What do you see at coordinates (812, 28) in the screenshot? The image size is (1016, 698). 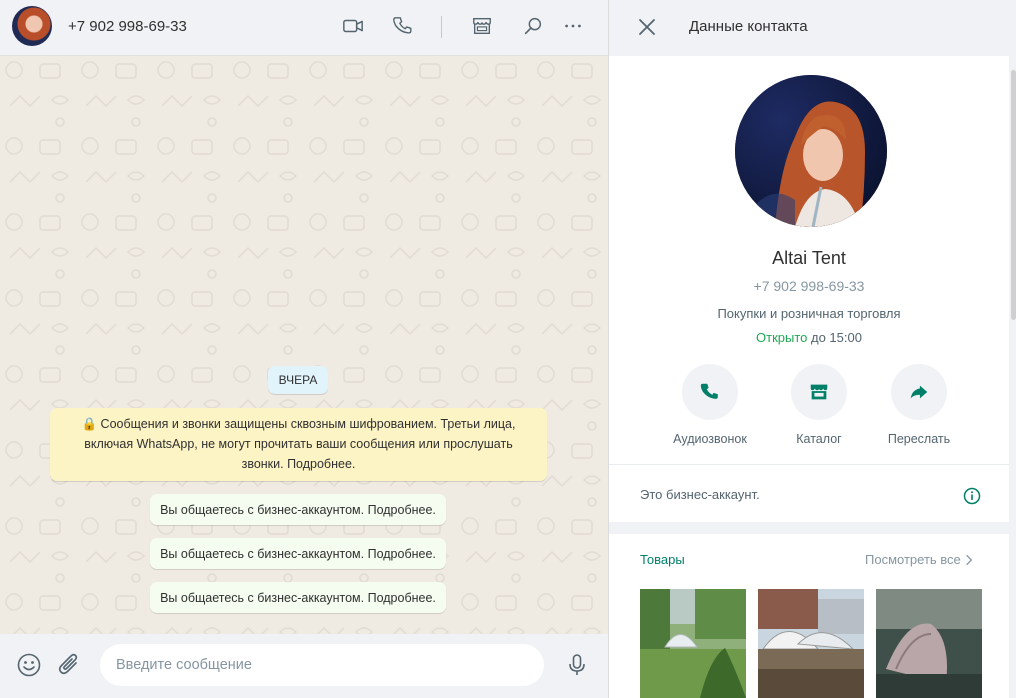 I see `contact-info-header: Данные контакта` at bounding box center [812, 28].